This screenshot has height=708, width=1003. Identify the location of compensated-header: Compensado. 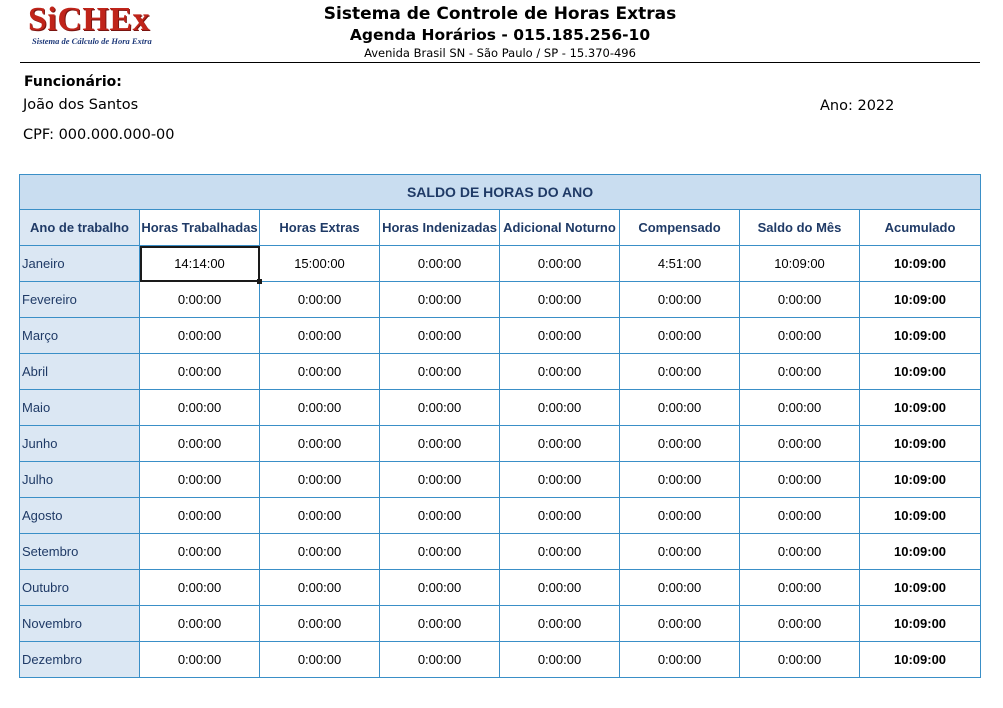
(679, 227).